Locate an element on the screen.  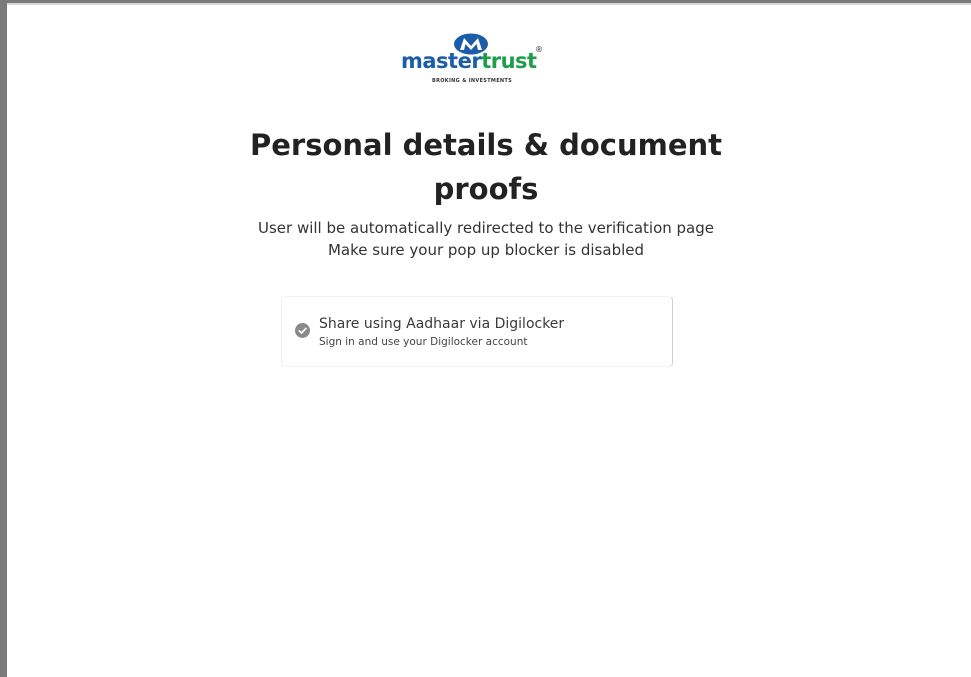
option-title: Share using Aadhaar via Digilocker is located at coordinates (442, 324).